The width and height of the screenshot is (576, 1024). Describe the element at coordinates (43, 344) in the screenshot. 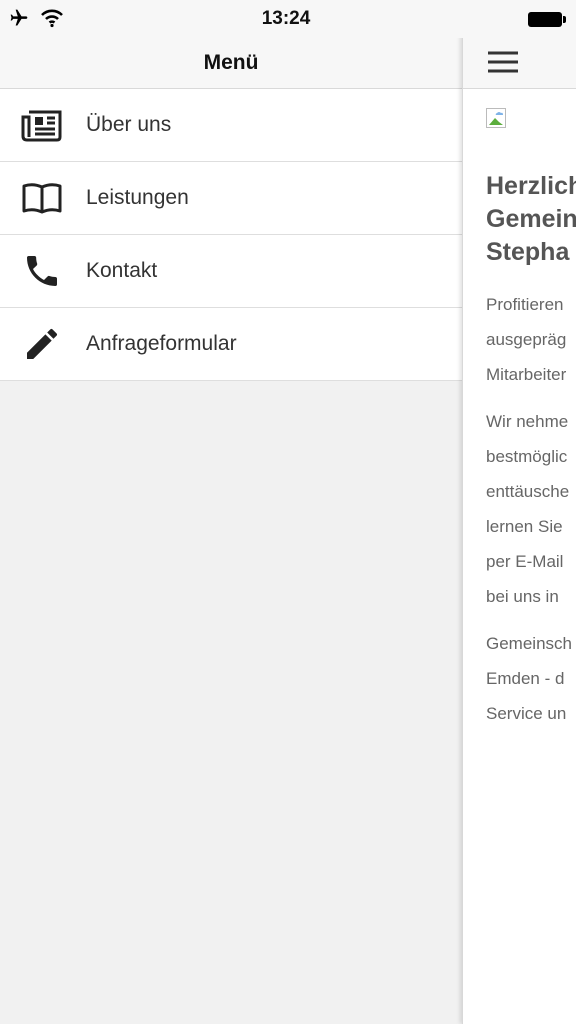

I see `pencil-icon` at that location.